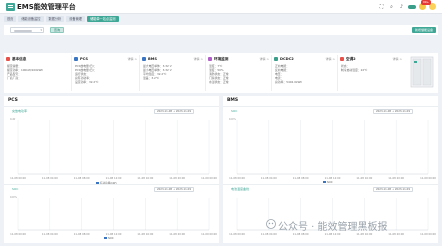 The width and height of the screenshot is (442, 246). Describe the element at coordinates (342, 59) in the screenshot. I see `air-conditioner-icon` at that location.